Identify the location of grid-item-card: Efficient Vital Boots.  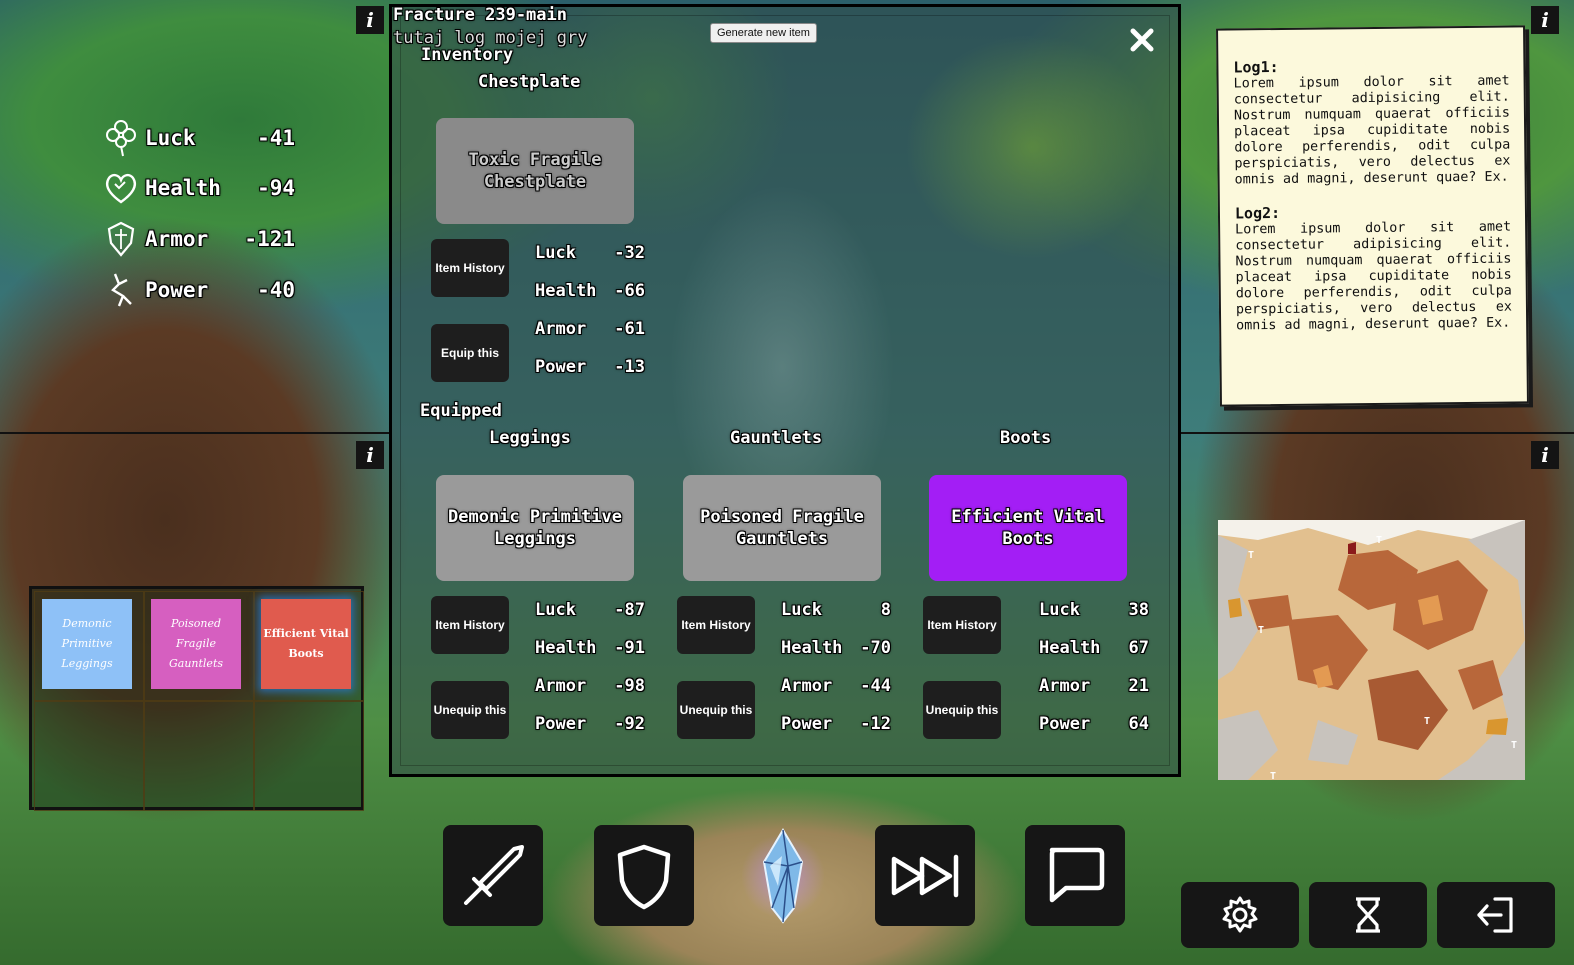
(306, 644).